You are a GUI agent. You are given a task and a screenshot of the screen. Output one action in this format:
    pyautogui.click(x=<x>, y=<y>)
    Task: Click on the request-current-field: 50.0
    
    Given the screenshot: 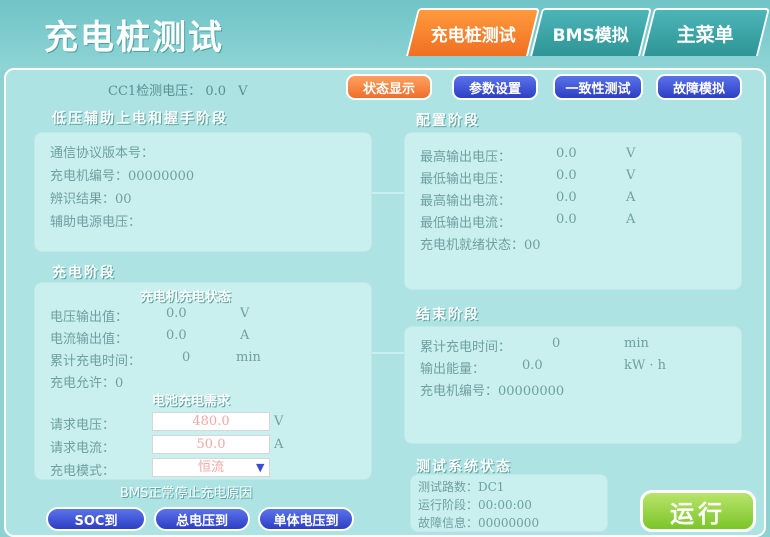 What is the action you would take?
    pyautogui.click(x=211, y=444)
    